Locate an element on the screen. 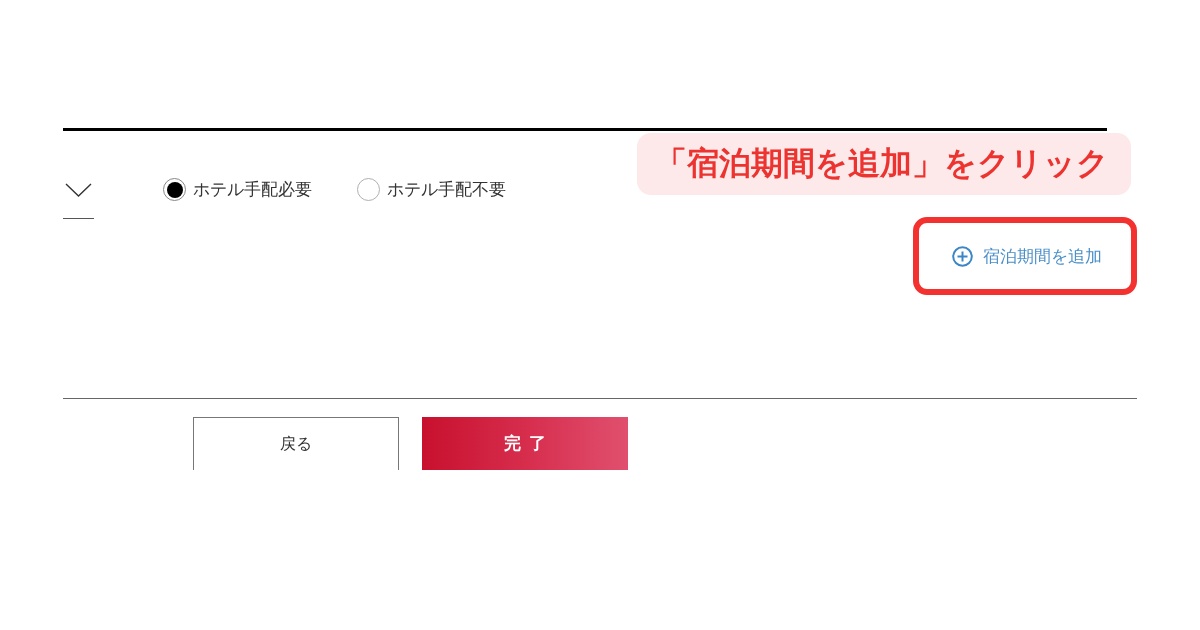  plus-circle-icon is located at coordinates (962, 256).